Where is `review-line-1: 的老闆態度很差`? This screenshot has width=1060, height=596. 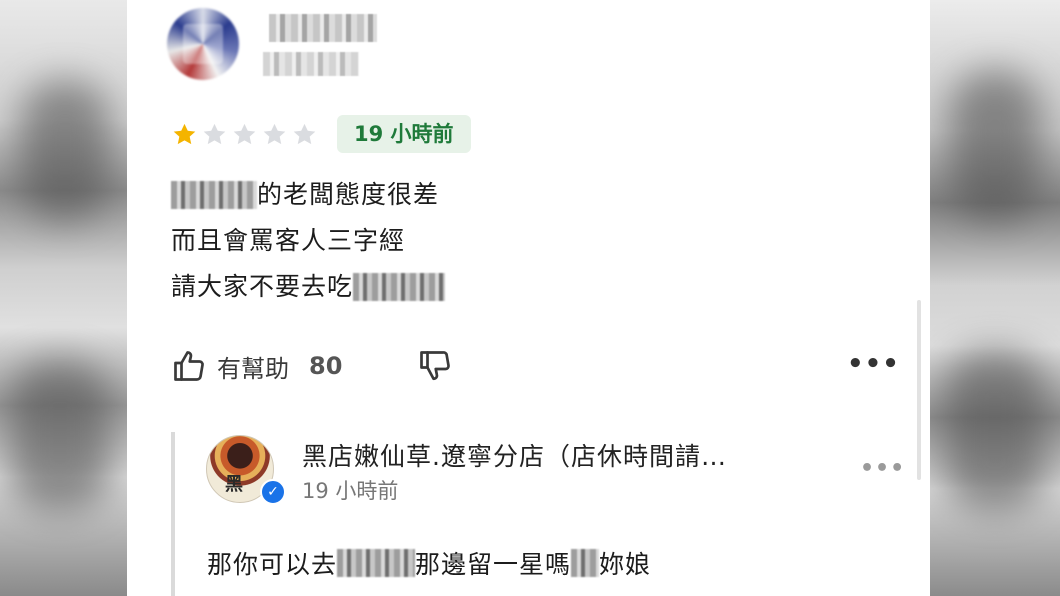
review-line-1: 的老闆態度很差 is located at coordinates (308, 195).